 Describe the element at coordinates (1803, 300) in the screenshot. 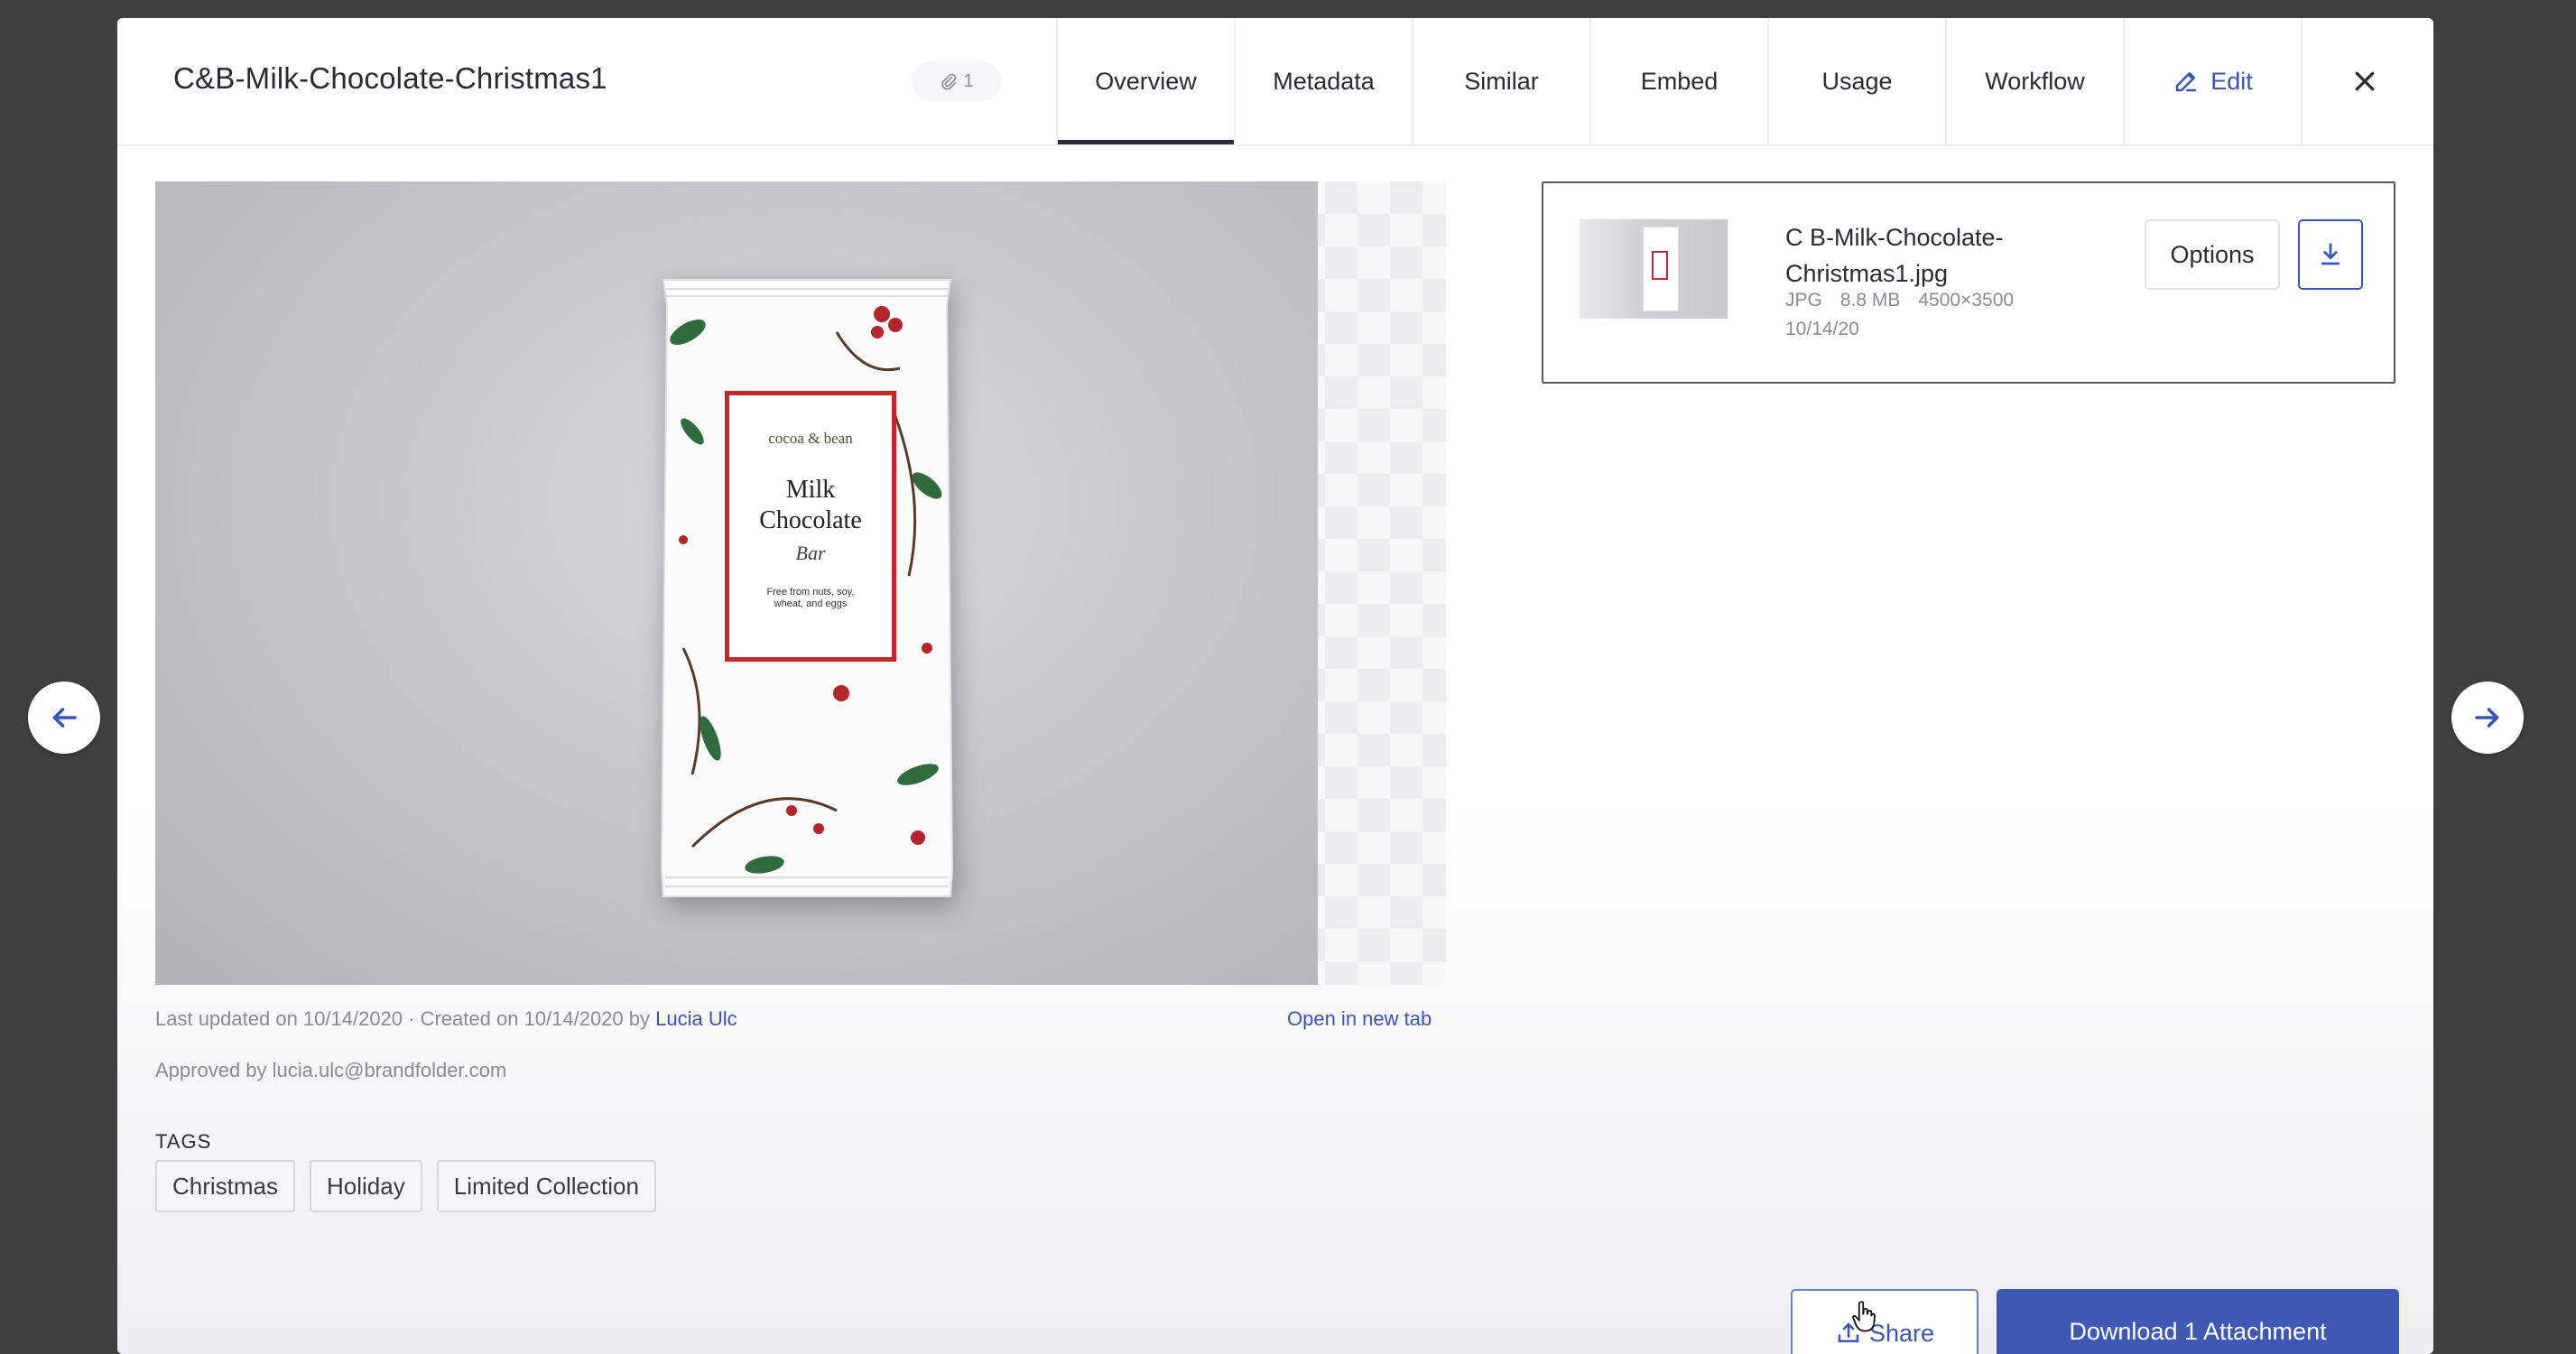

I see `file-format: JPG` at that location.